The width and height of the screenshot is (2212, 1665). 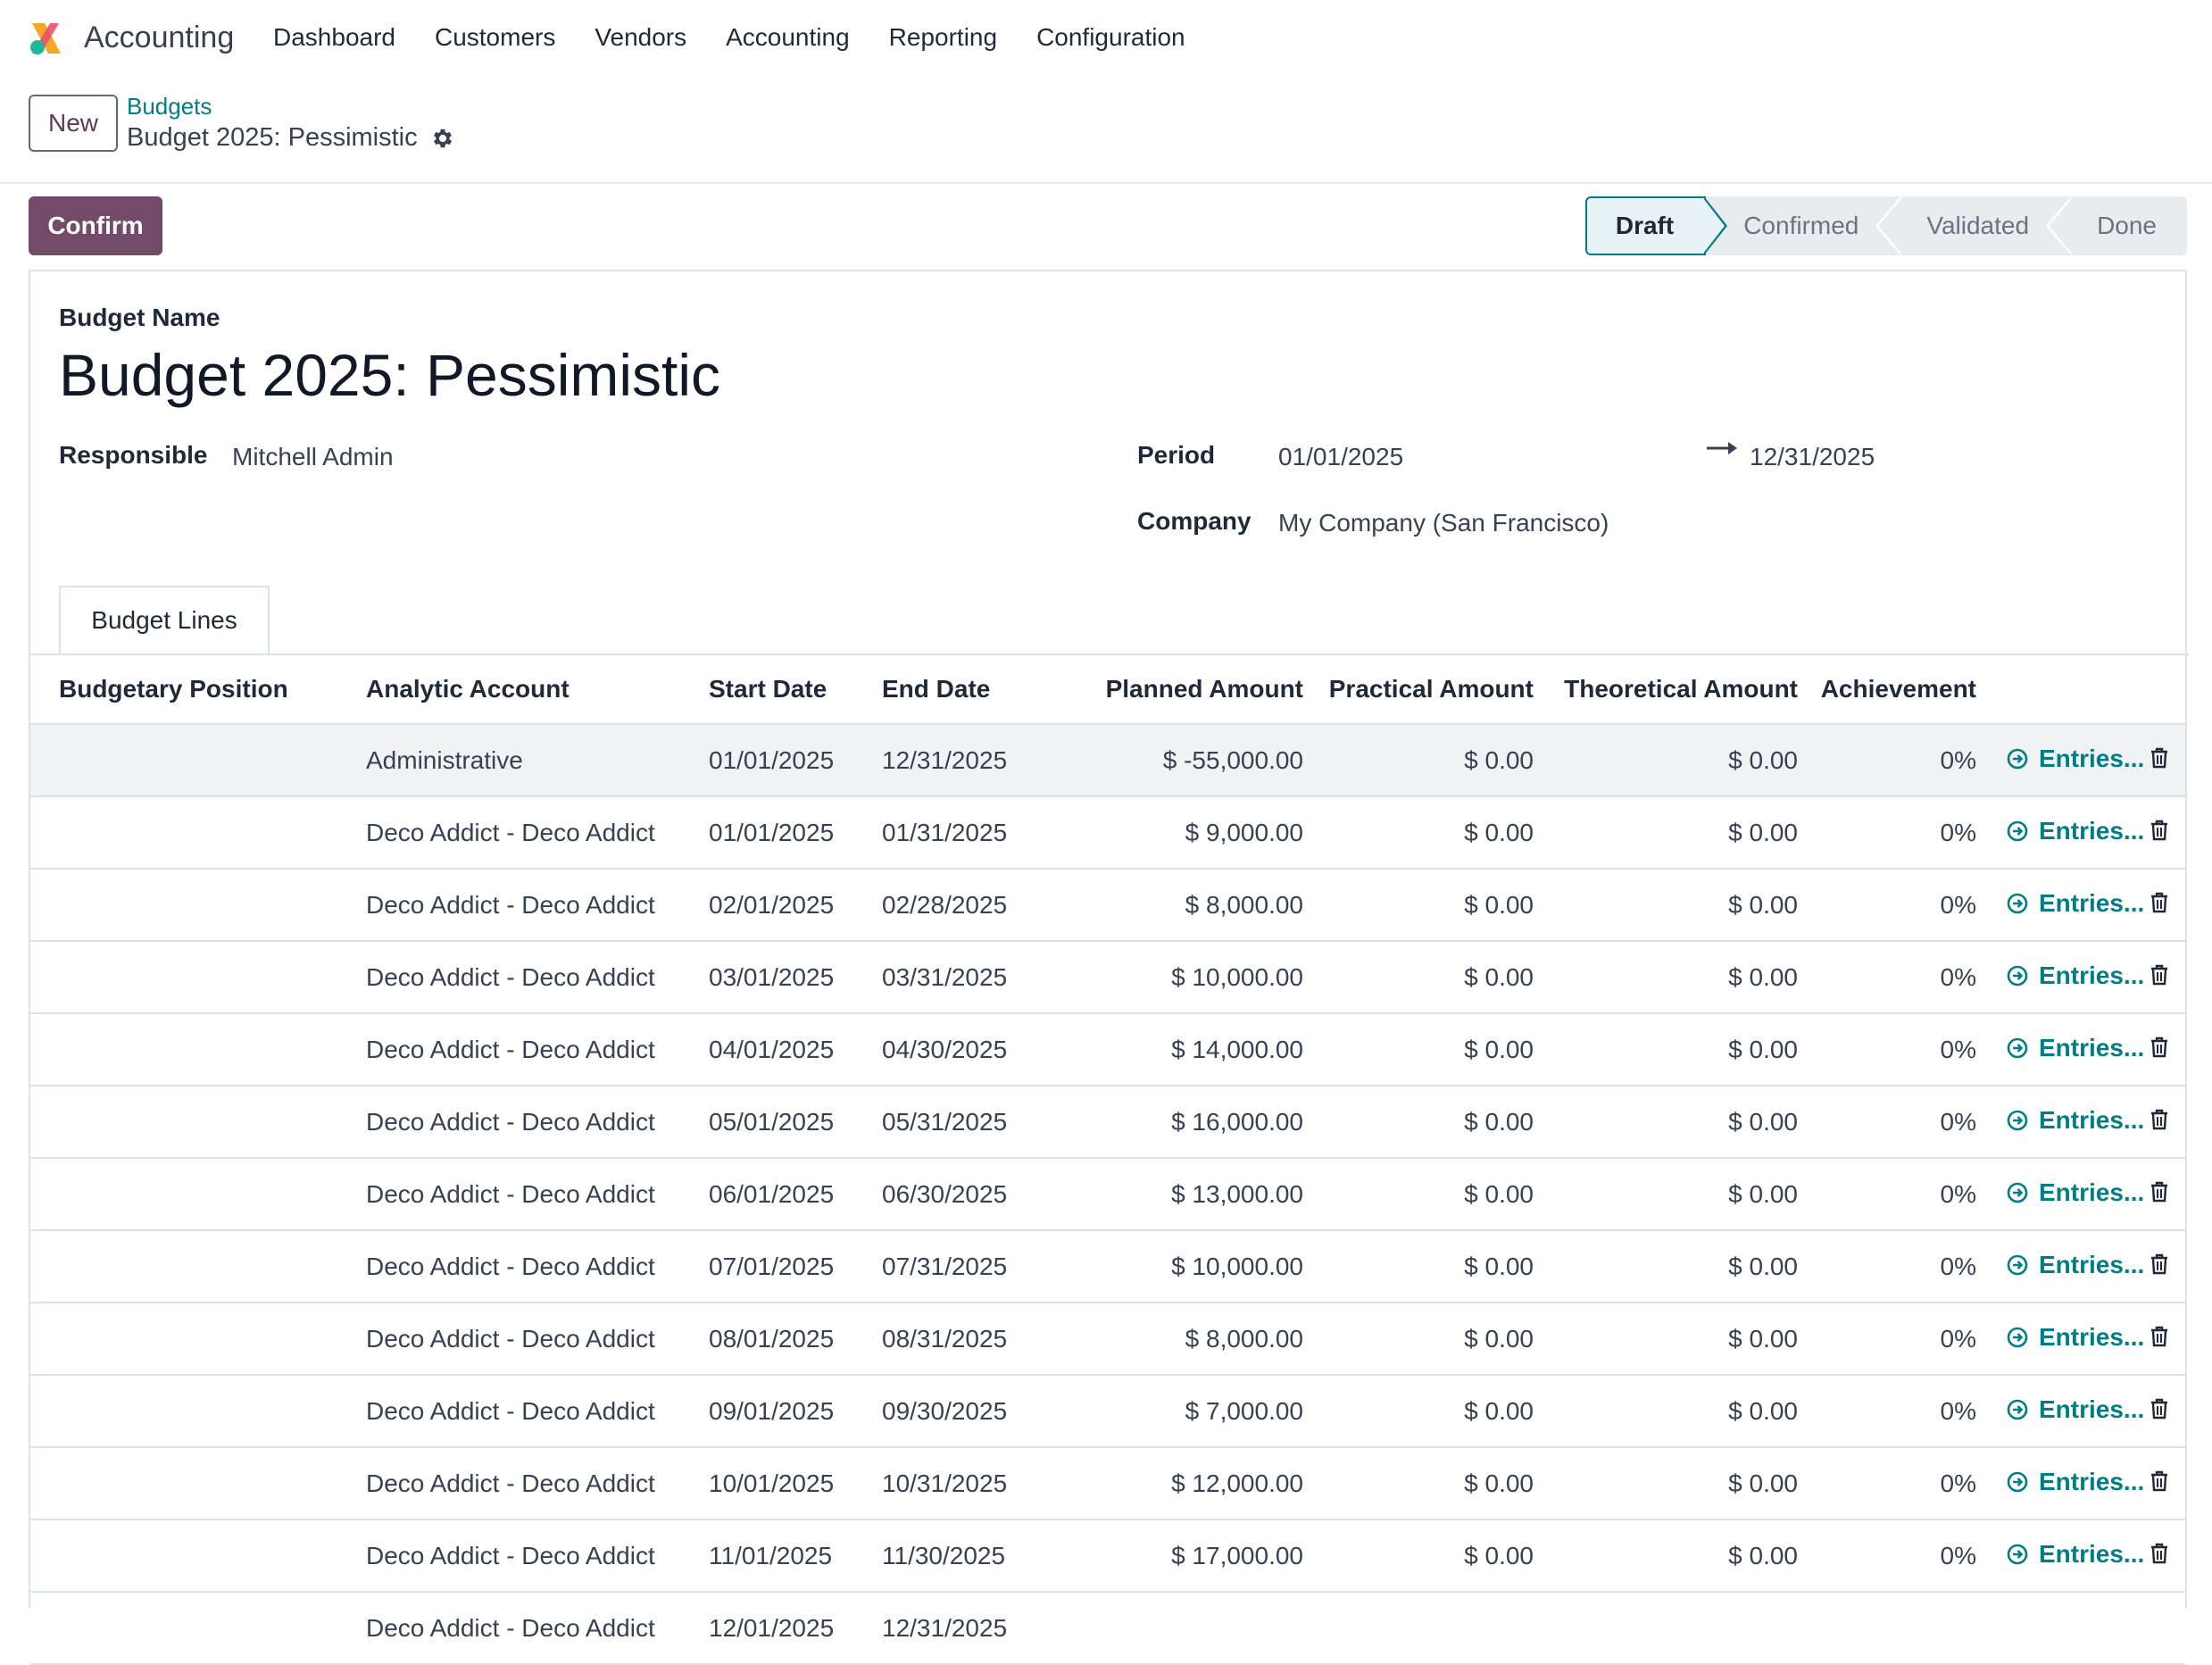 I want to click on menu-item-reporting: Reporting, so click(x=943, y=37).